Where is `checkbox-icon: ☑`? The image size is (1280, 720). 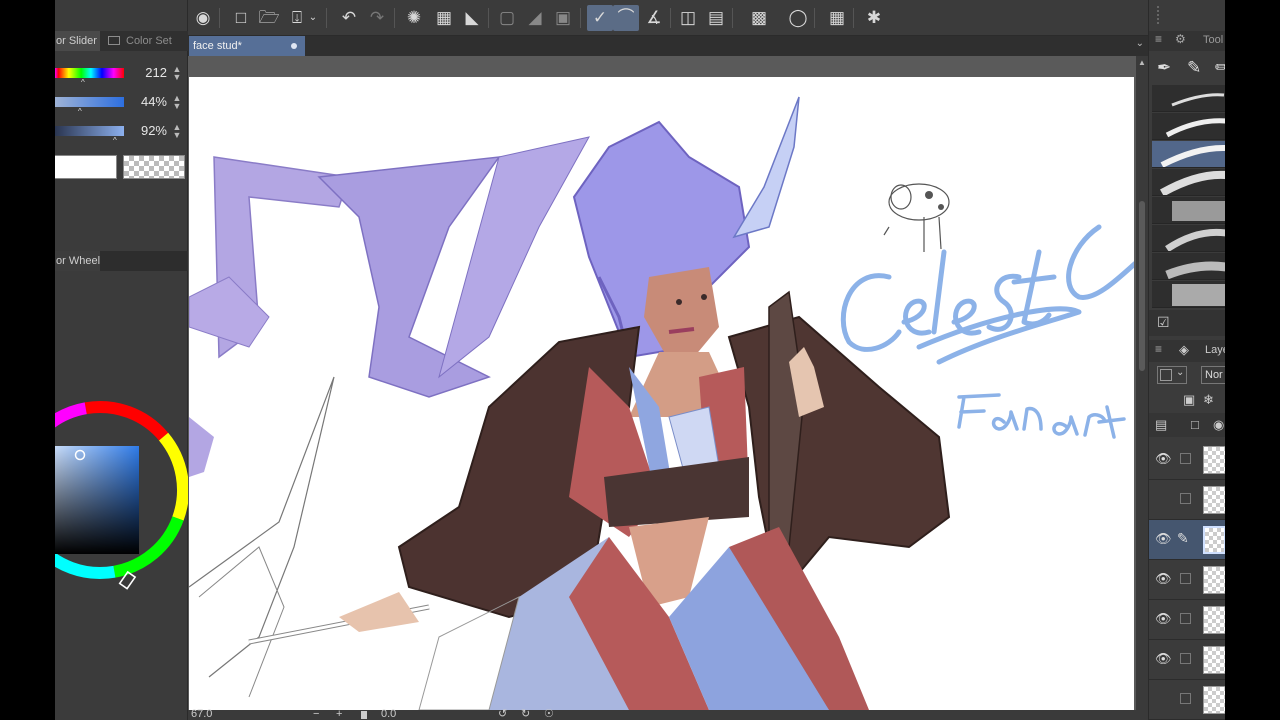 checkbox-icon: ☑ is located at coordinates (1163, 322).